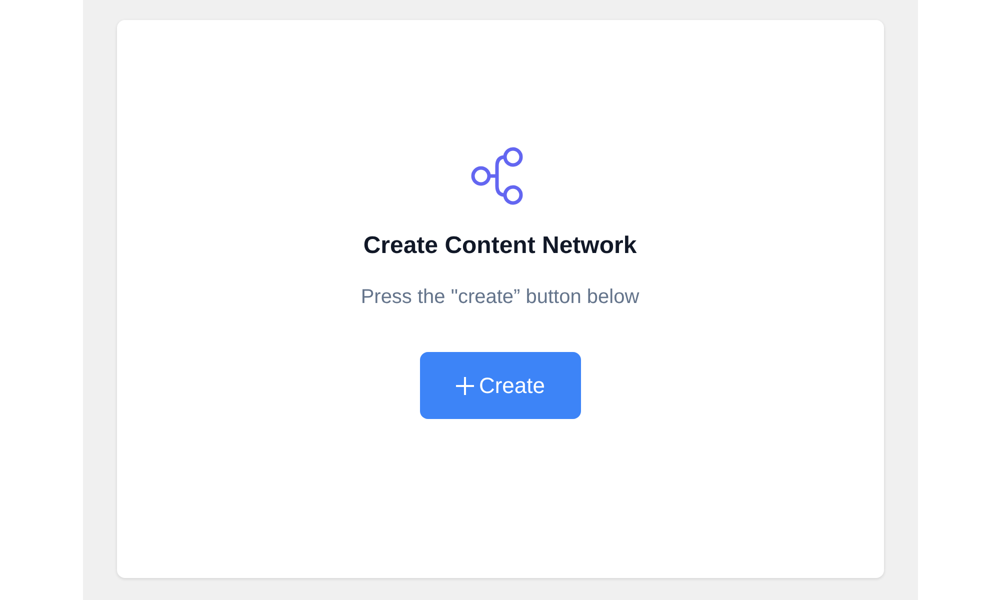 The height and width of the screenshot is (600, 1000). What do you see at coordinates (464, 386) in the screenshot?
I see `plus-icon` at bounding box center [464, 386].